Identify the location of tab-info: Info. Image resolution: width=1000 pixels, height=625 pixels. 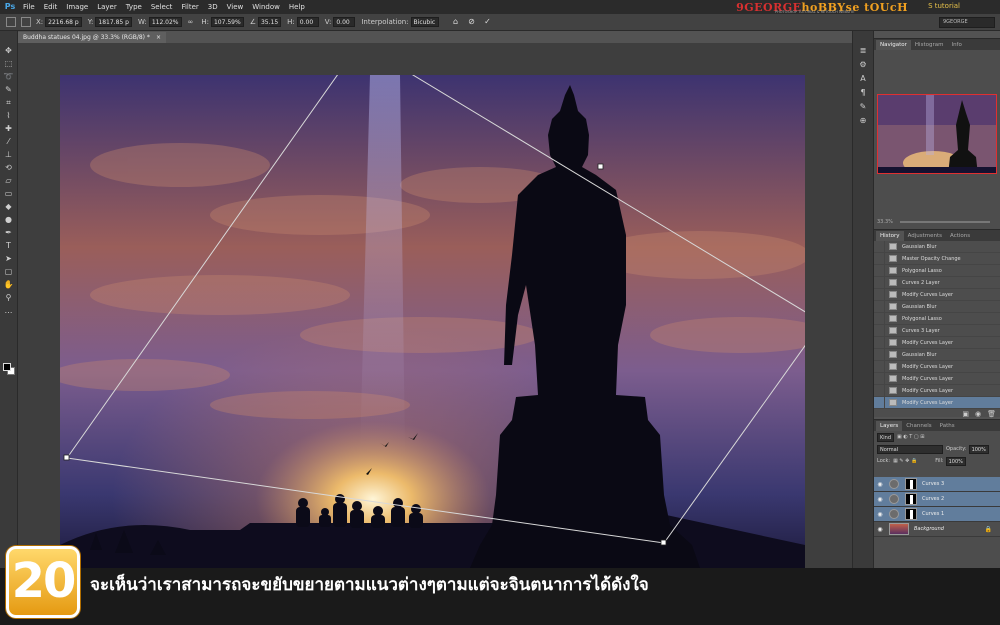
(956, 45).